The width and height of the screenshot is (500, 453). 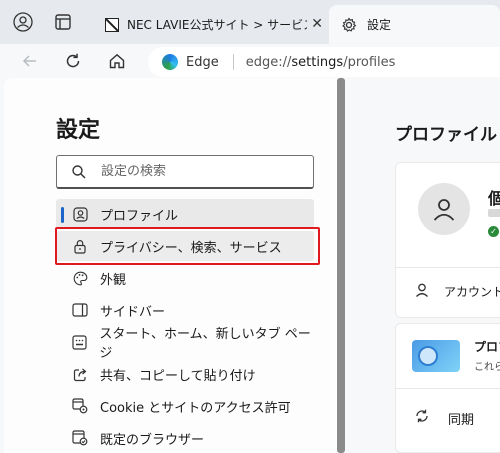 I want to click on tab-actions-icon, so click(x=63, y=22).